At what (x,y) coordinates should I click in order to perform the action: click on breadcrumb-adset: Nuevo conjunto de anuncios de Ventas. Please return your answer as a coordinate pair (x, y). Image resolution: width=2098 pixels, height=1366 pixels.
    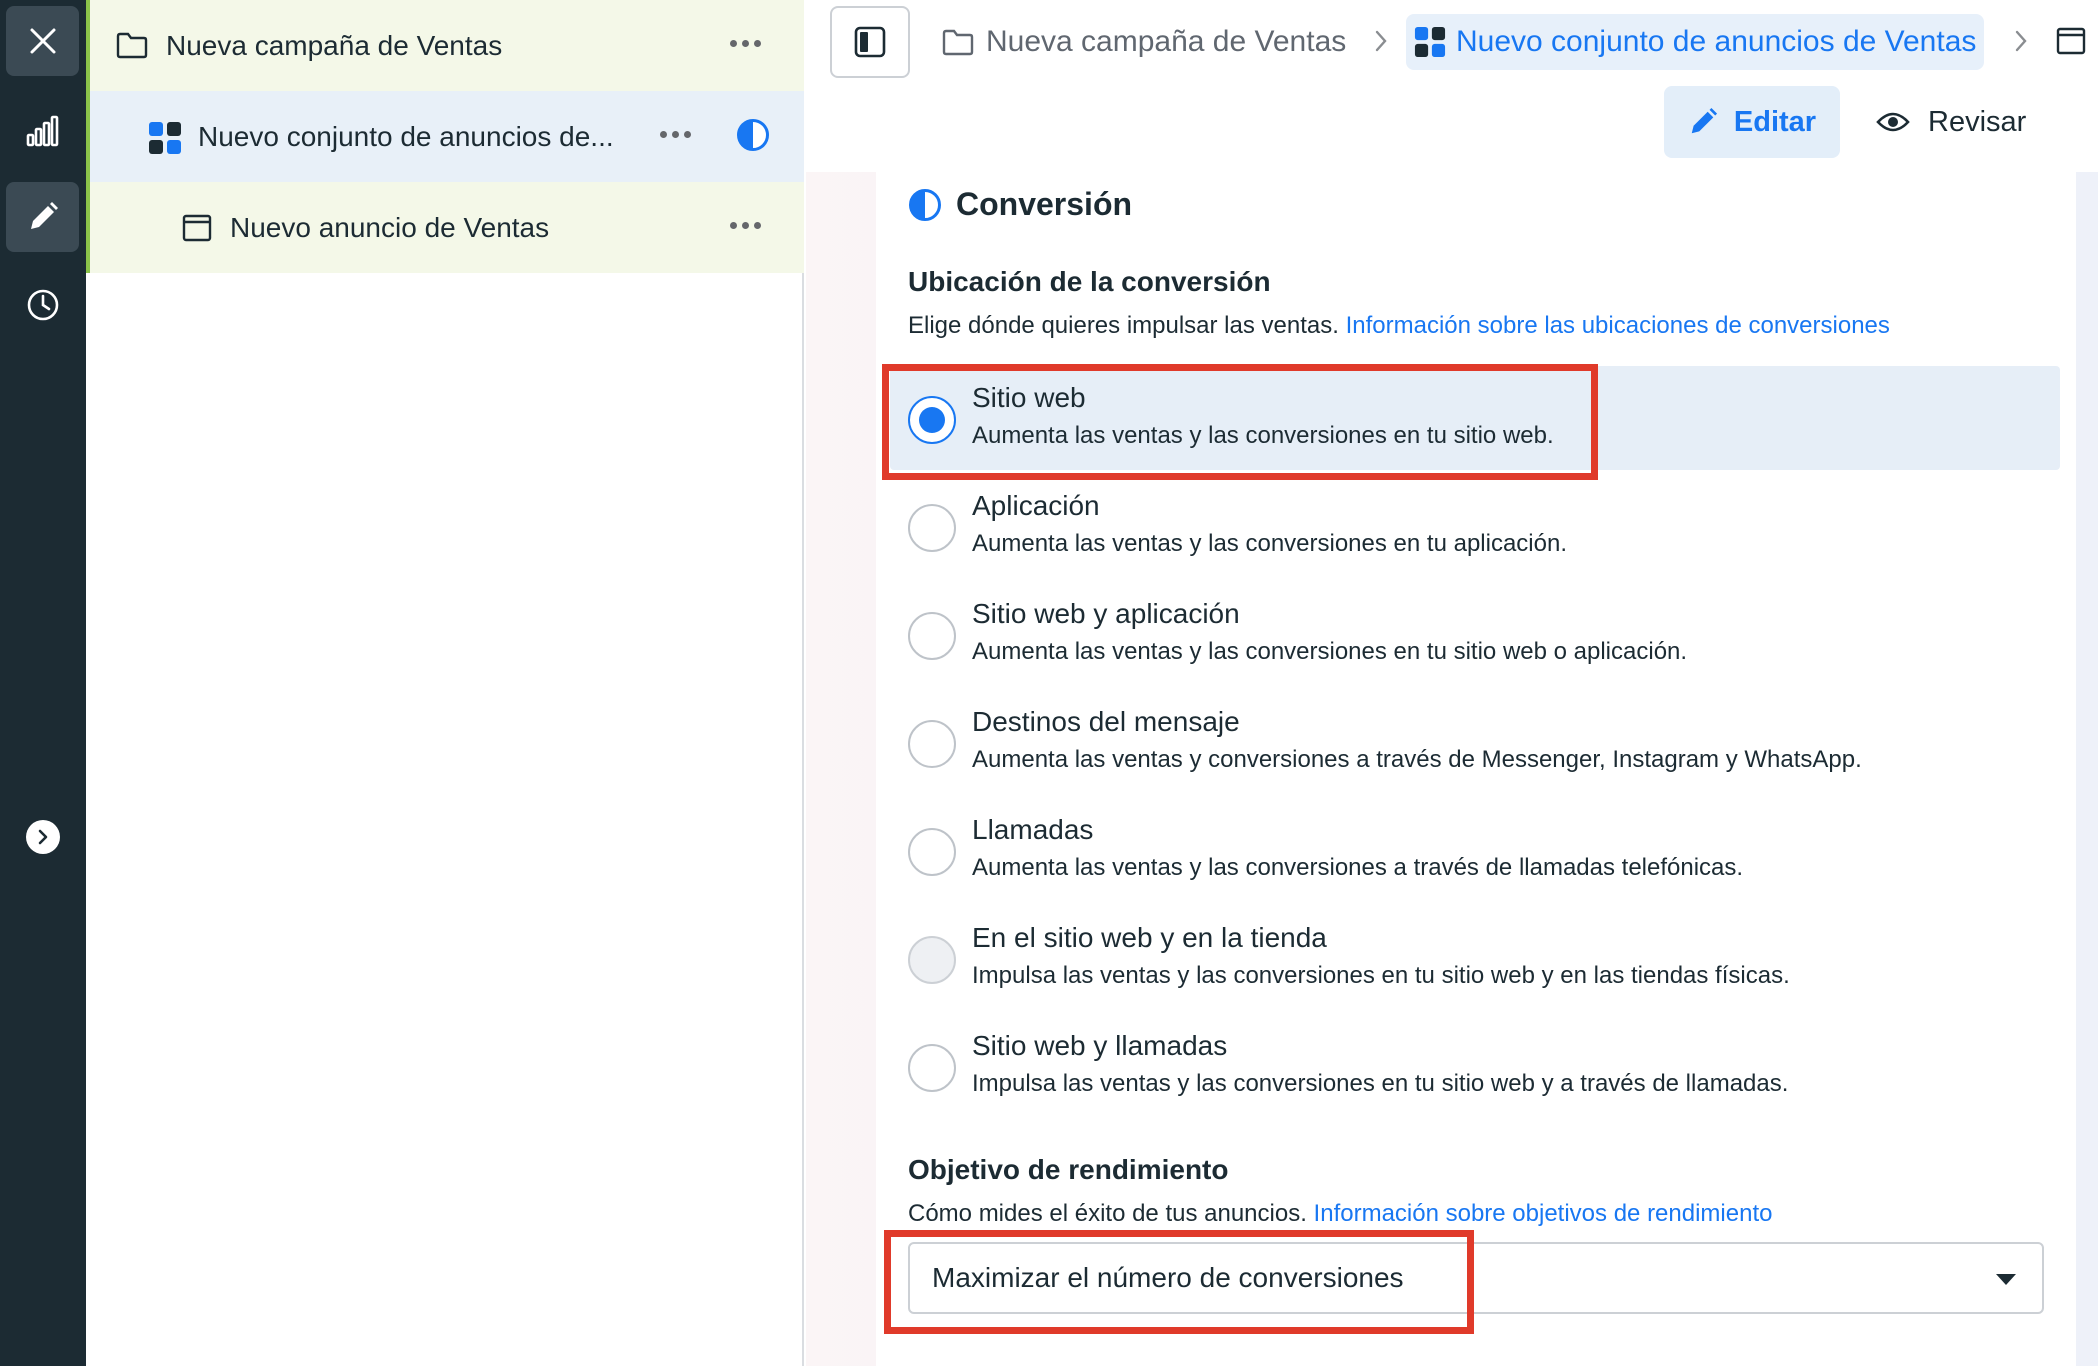
    Looking at the image, I should click on (1695, 42).